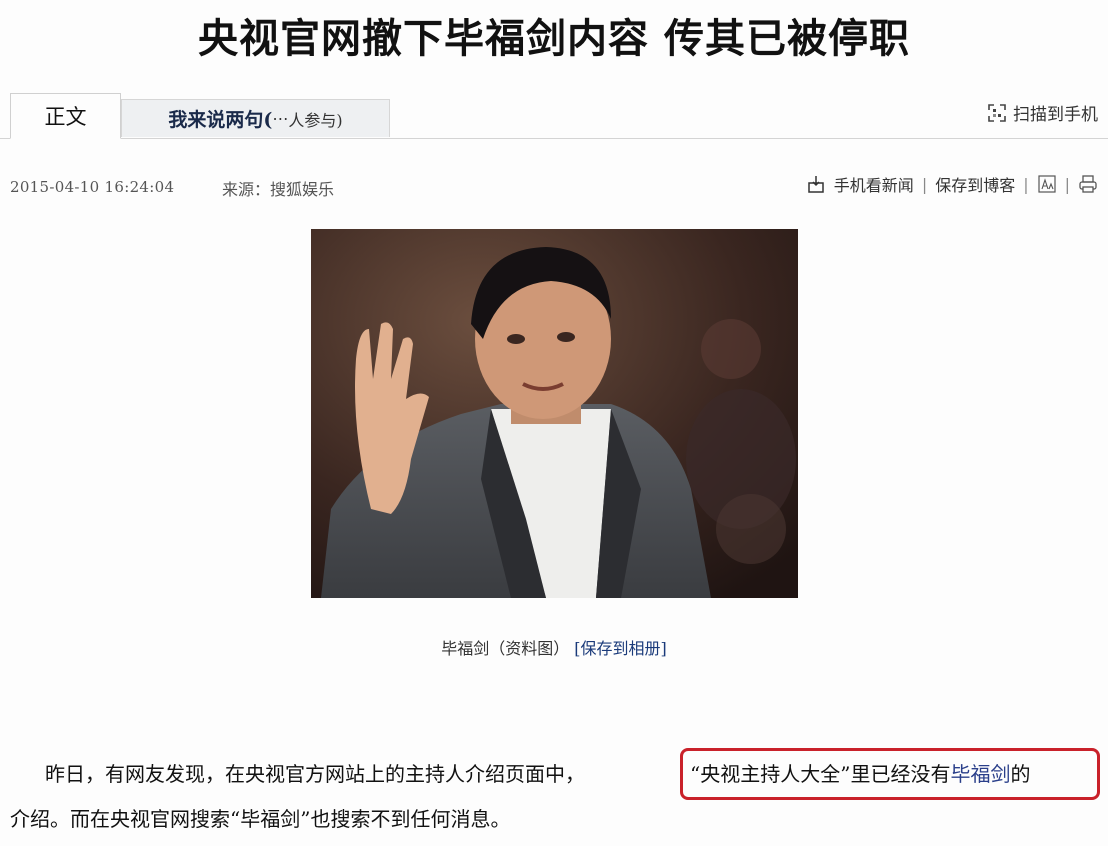 Image resolution: width=1108 pixels, height=846 pixels. What do you see at coordinates (315, 120) in the screenshot?
I see `tab-comments-suffix: 人参与)` at bounding box center [315, 120].